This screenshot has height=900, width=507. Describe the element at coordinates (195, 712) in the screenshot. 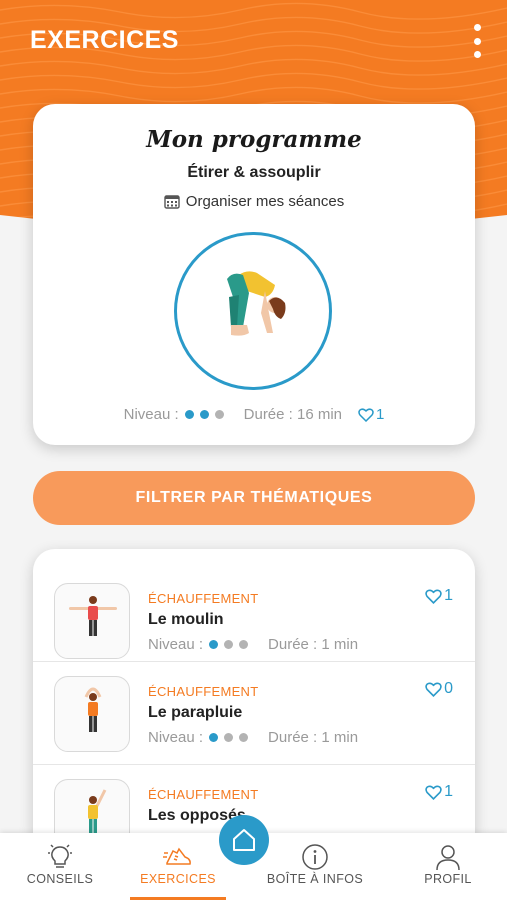

I see `exercise-name: Le parapluie` at that location.